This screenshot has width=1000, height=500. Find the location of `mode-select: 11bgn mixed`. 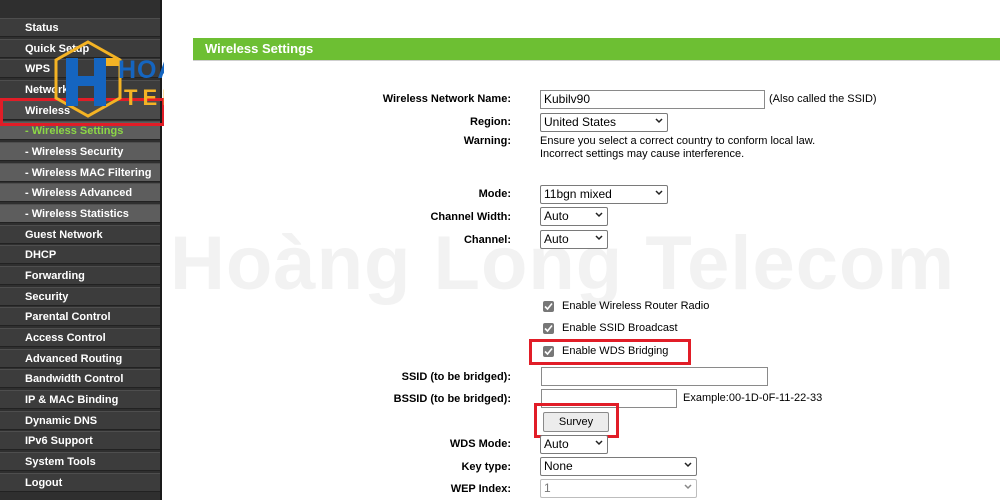

mode-select: 11bgn mixed is located at coordinates (604, 194).